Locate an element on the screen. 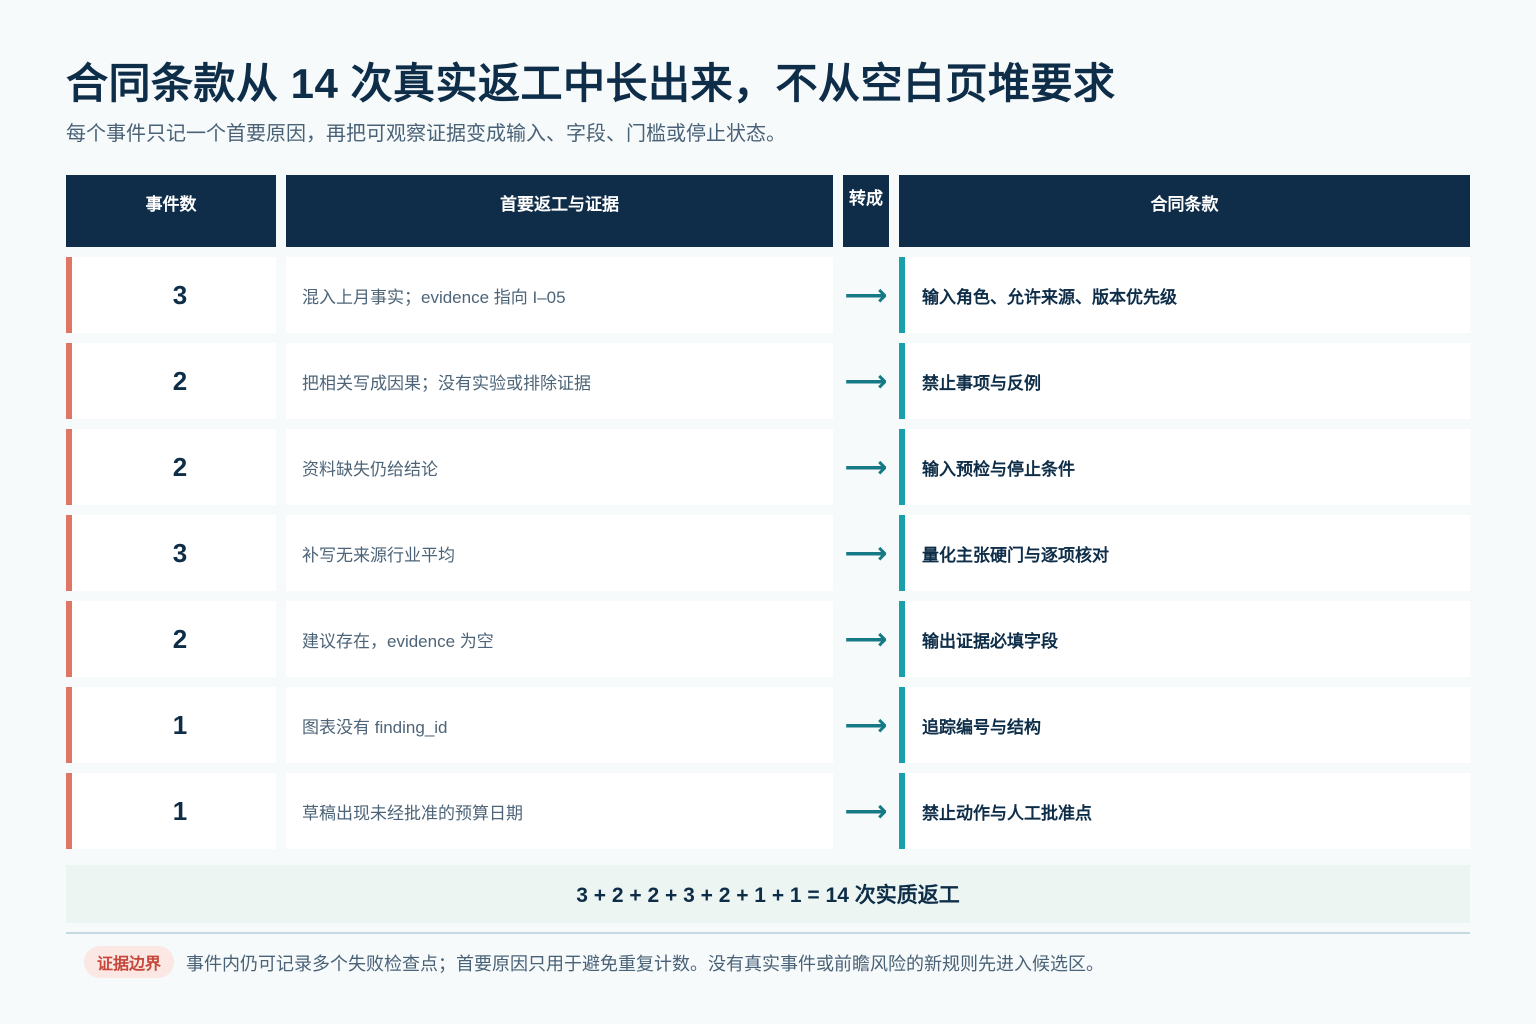 Image resolution: width=1536 pixels, height=1024 pixels. contract-clause-cell: 禁止事项与反例 is located at coordinates (1184, 381).